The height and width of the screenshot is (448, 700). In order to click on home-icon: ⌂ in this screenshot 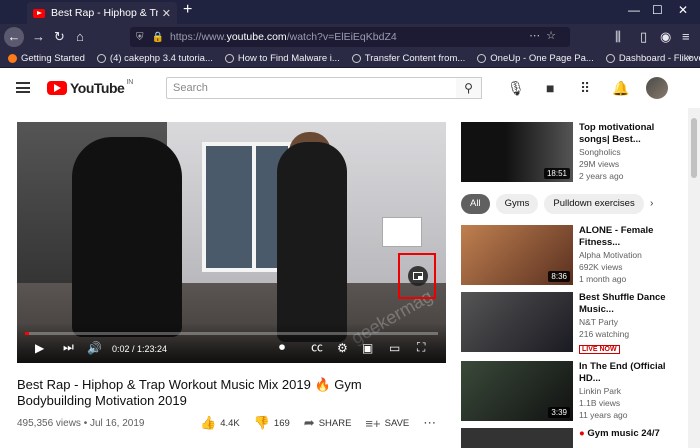, I will do `click(80, 36)`.